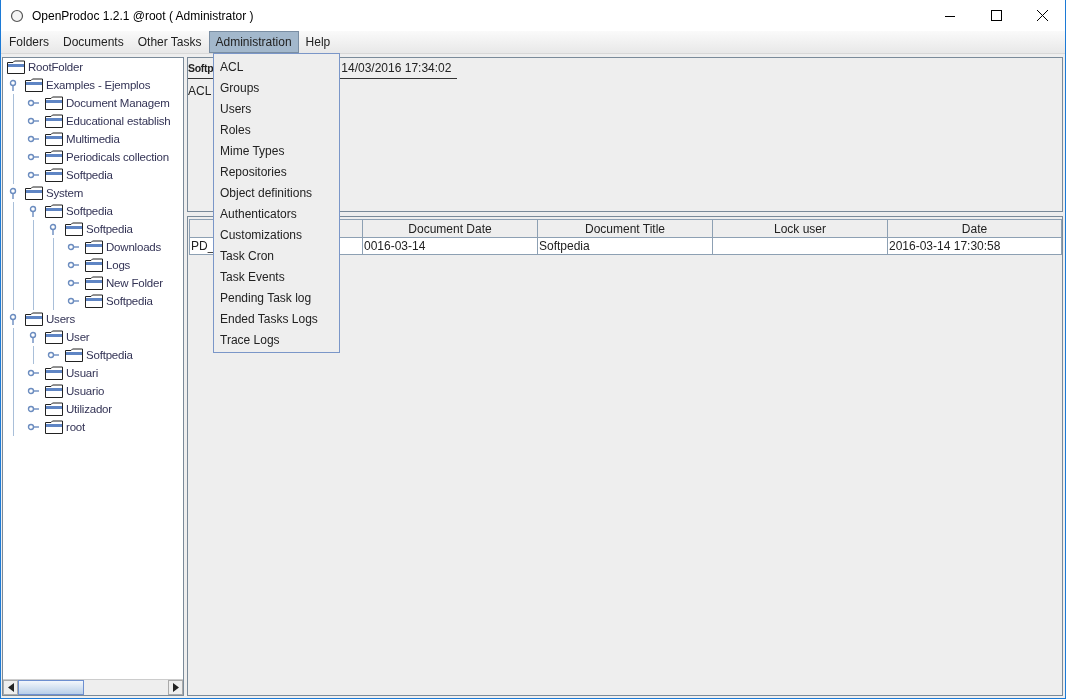  Describe the element at coordinates (318, 42) in the screenshot. I see `menu-item: Help` at that location.